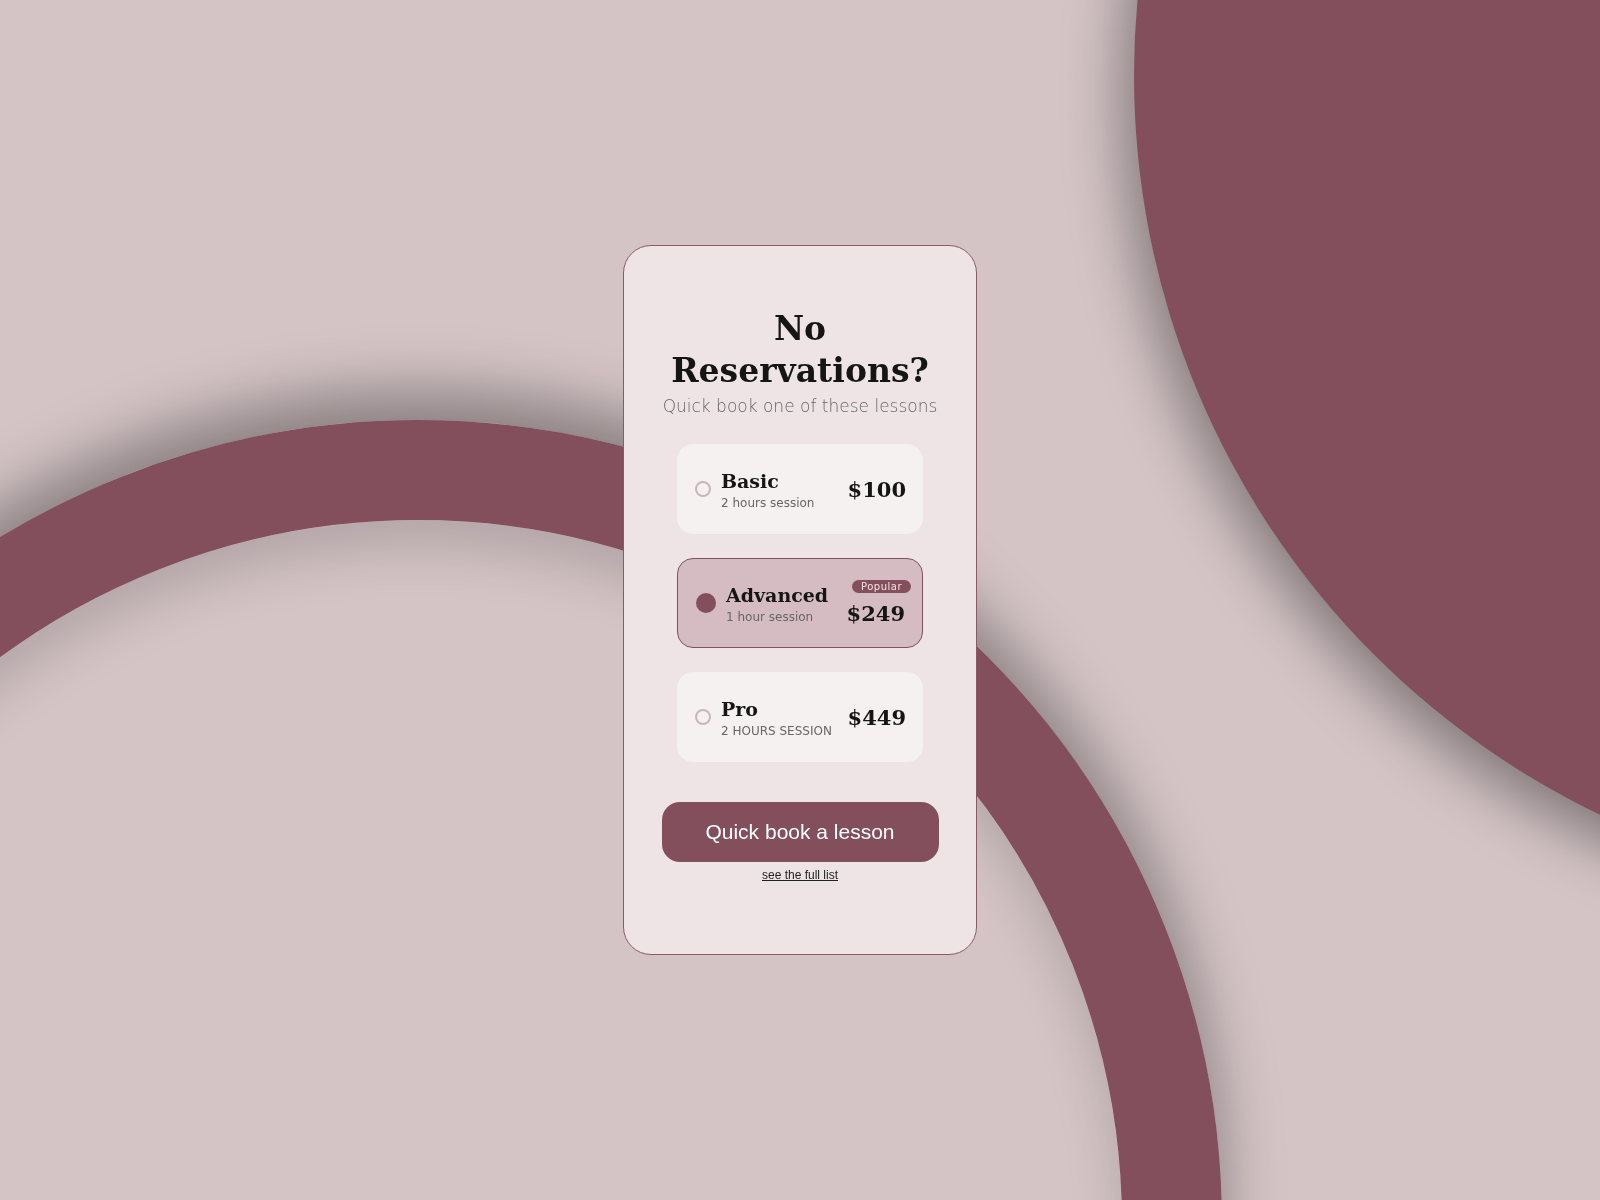 The image size is (1600, 1200). What do you see at coordinates (800, 832) in the screenshot?
I see `book-button: Quick book a lesson` at bounding box center [800, 832].